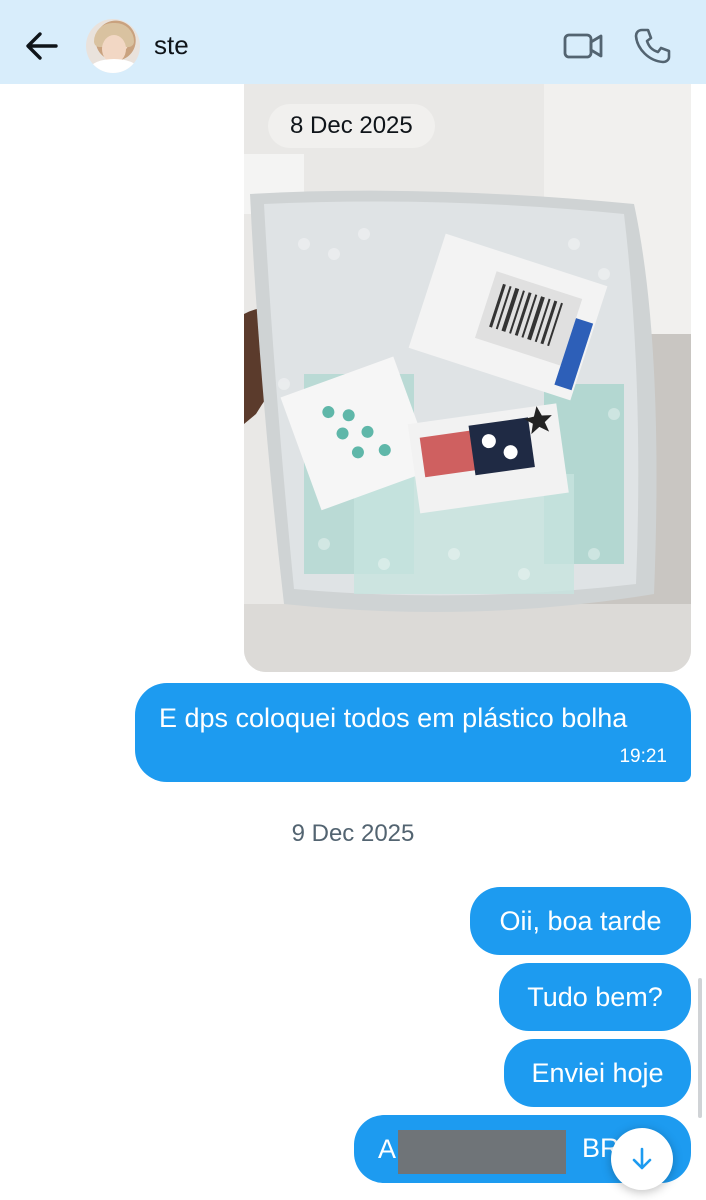 The height and width of the screenshot is (1200, 706). Describe the element at coordinates (353, 42) in the screenshot. I see `chat-header: ste` at that location.